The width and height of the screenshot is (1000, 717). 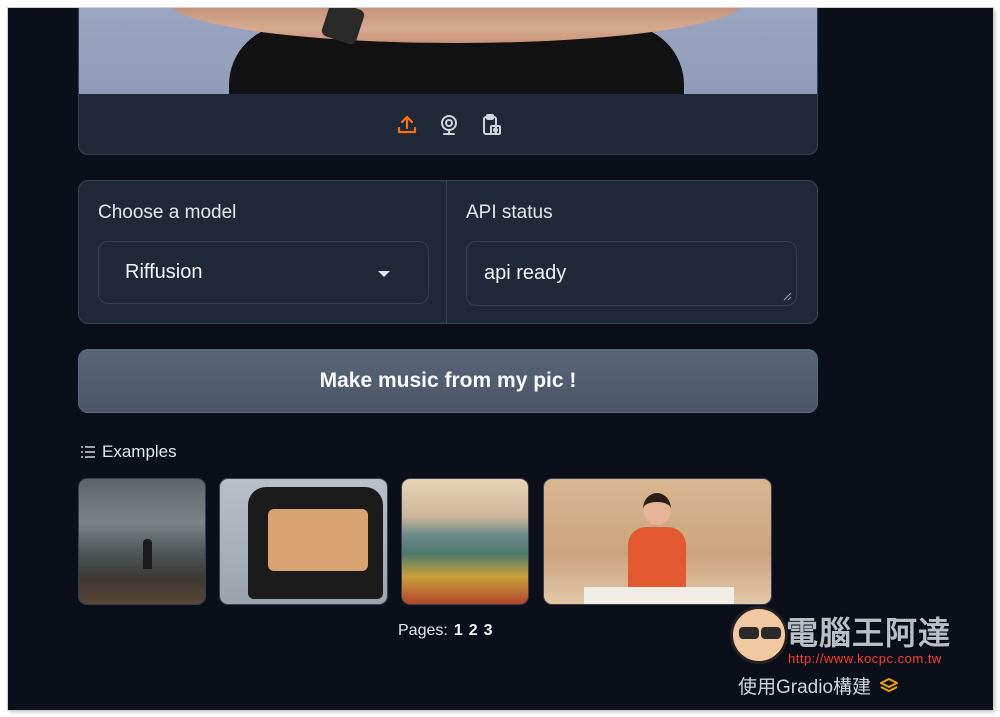 What do you see at coordinates (805, 687) in the screenshot?
I see `built-with-text: 使用Gradio構建` at bounding box center [805, 687].